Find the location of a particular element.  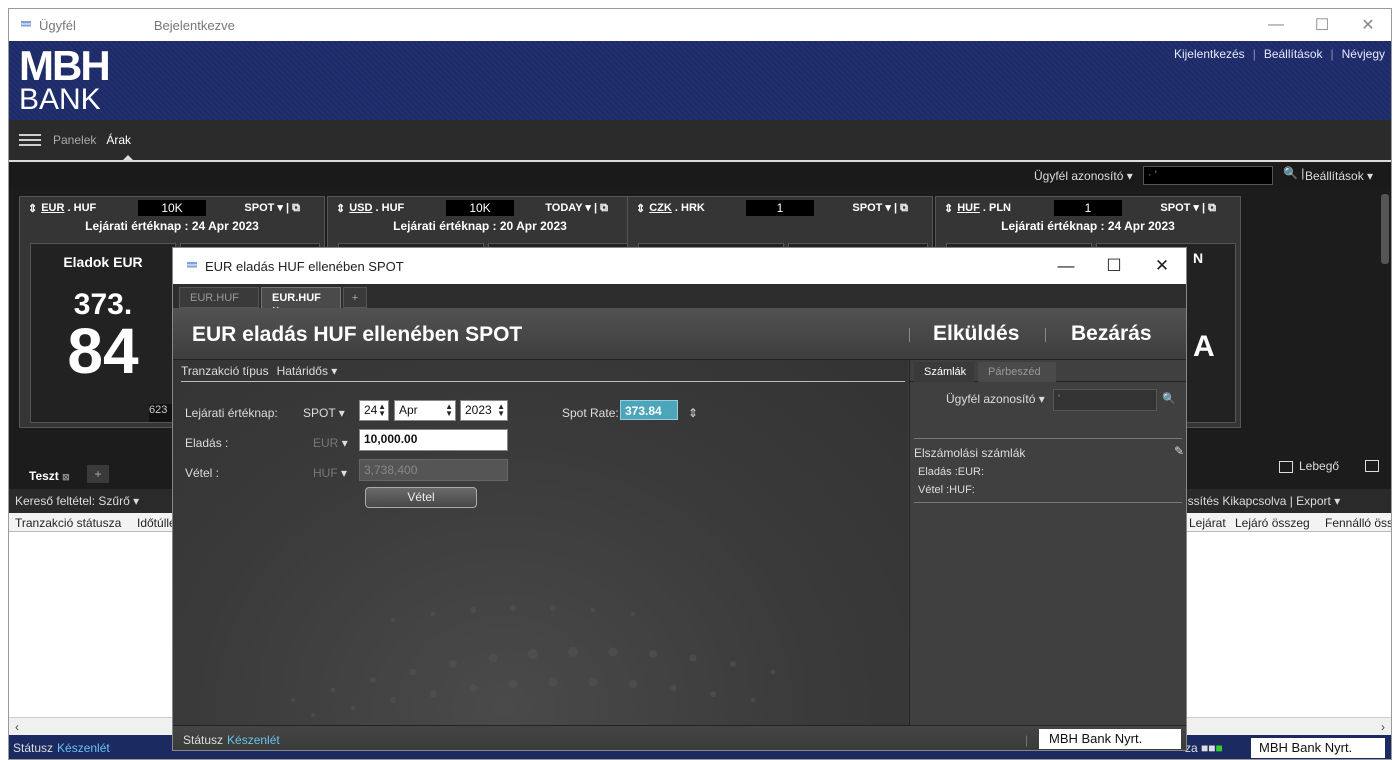

sell-currency: EUR ▾ is located at coordinates (330, 443).